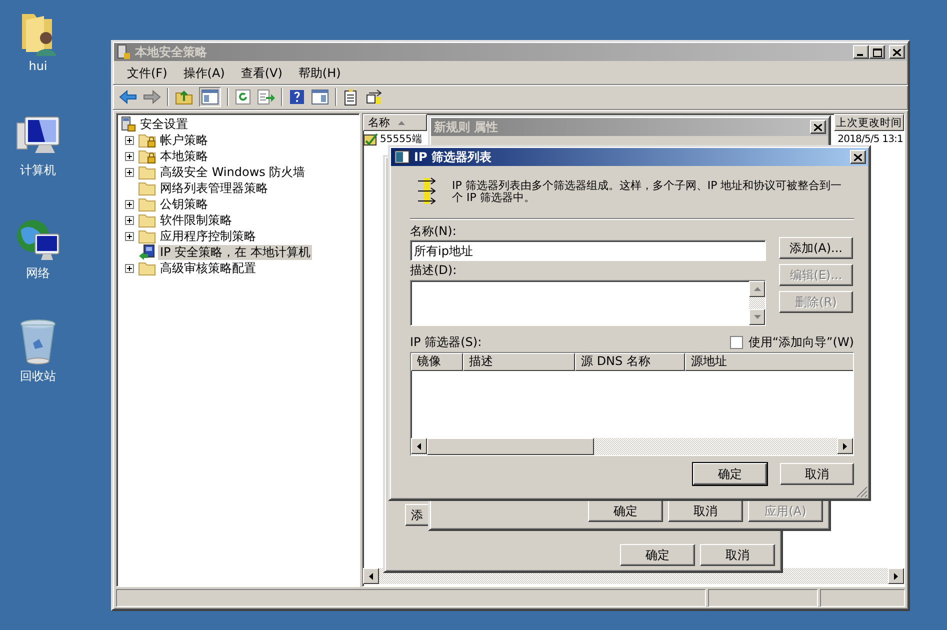 Image resolution: width=947 pixels, height=630 pixels. I want to click on tree-item: 本地策略, so click(184, 156).